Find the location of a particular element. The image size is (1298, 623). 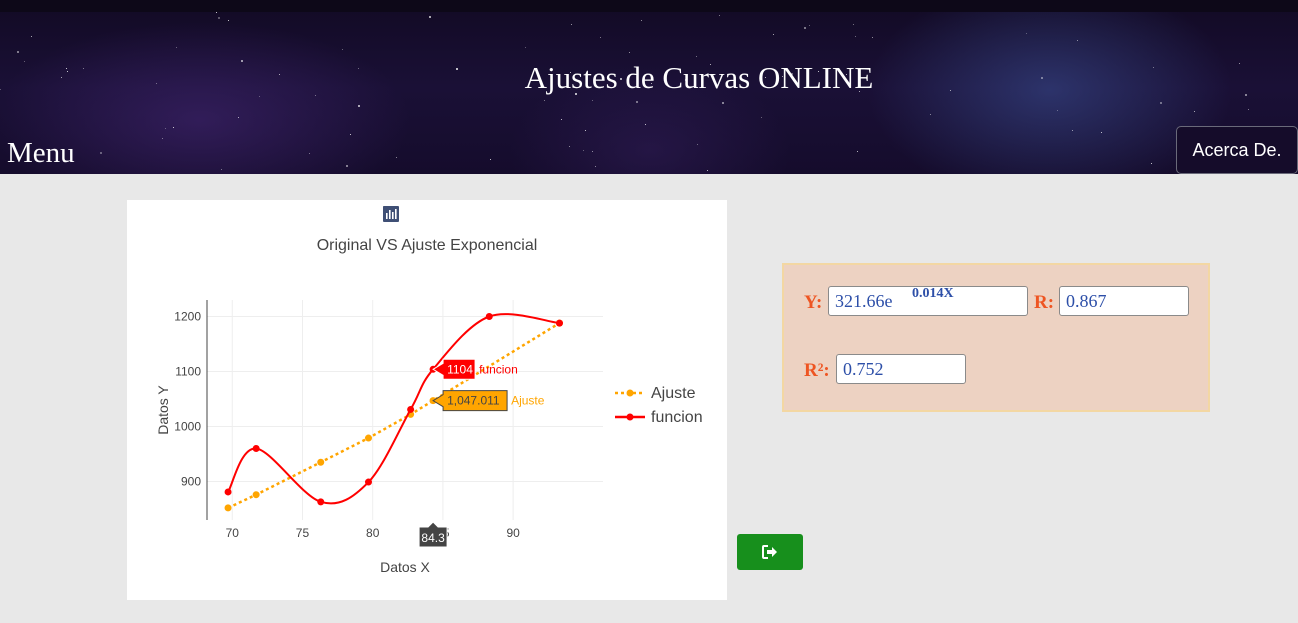

pan-icon is located at coordinates (415, 214).